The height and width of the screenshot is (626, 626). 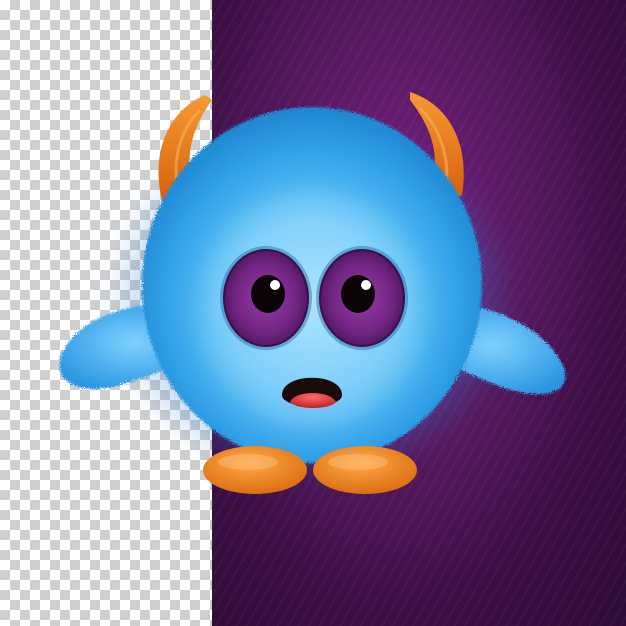 What do you see at coordinates (365, 470) in the screenshot?
I see `right-foot` at bounding box center [365, 470].